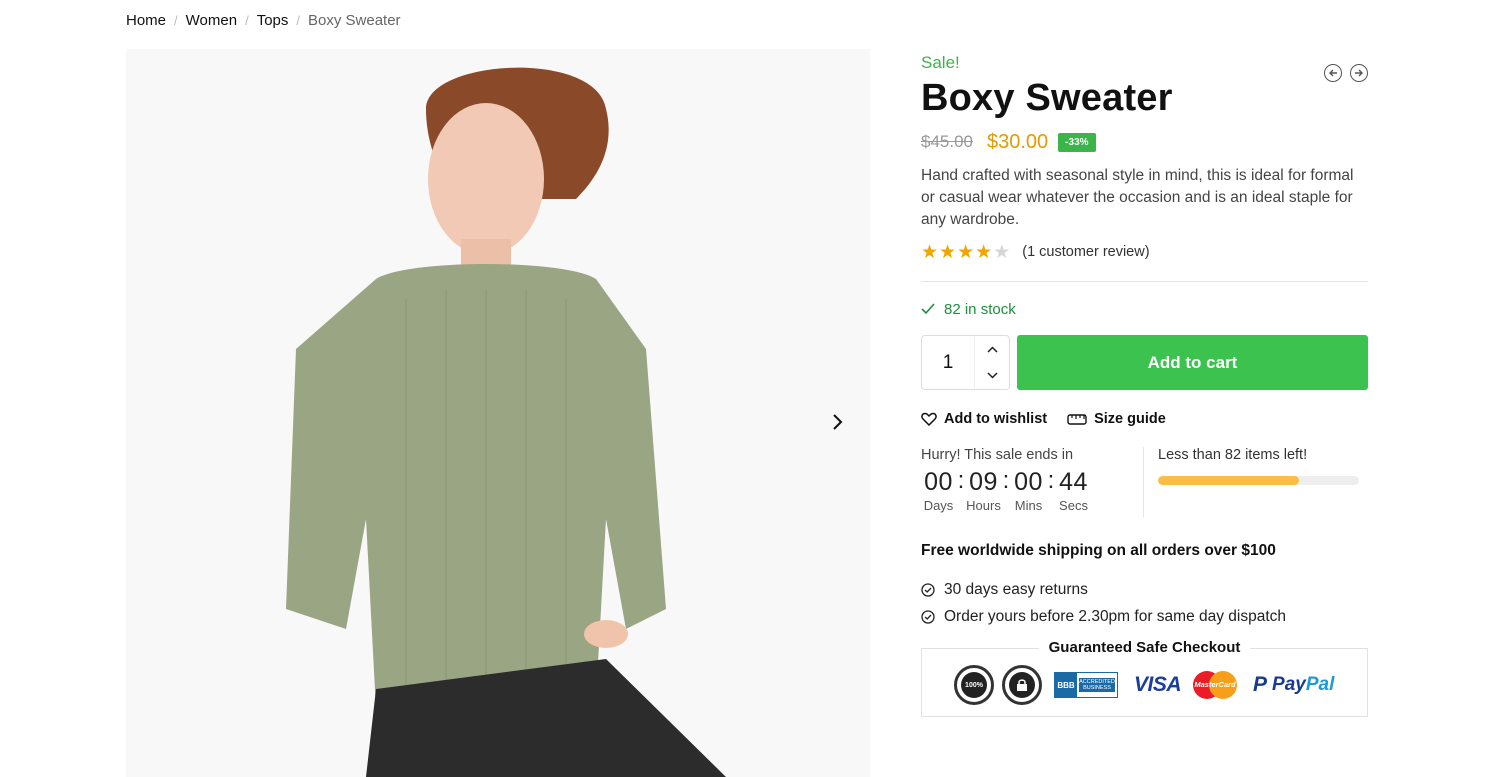 This screenshot has height=777, width=1500. I want to click on lock-icon, so click(1022, 685).